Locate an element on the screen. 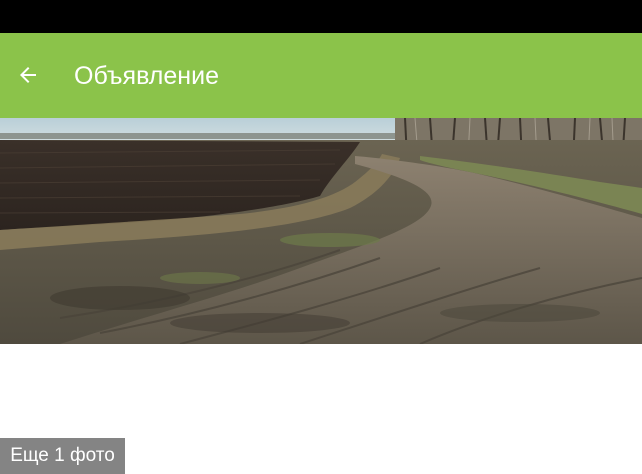 This screenshot has height=474, width=642. more-photos-button: Еще 1 фото is located at coordinates (62, 456).